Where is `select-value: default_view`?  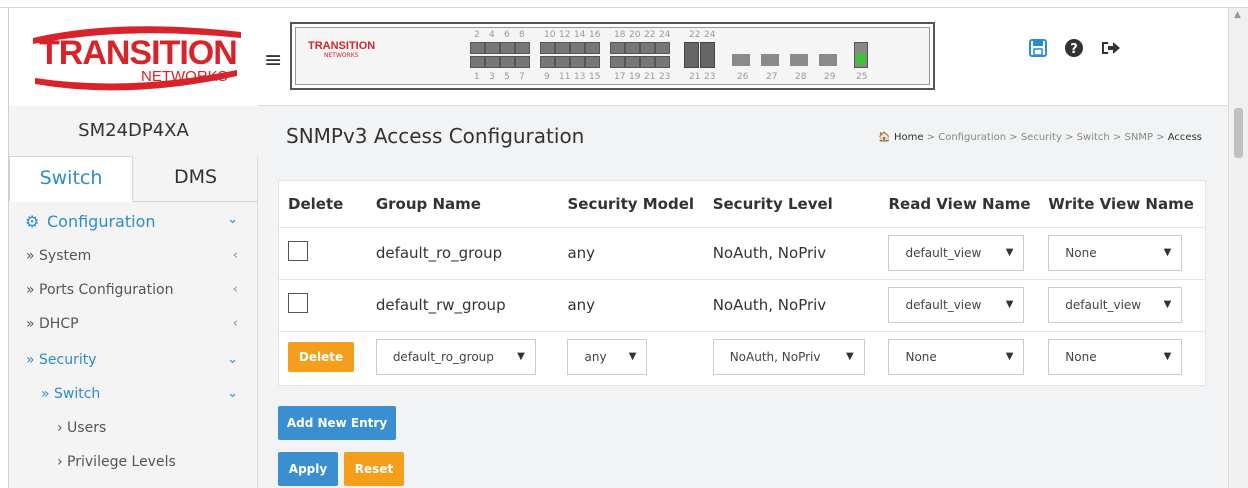 select-value: default_view is located at coordinates (943, 305).